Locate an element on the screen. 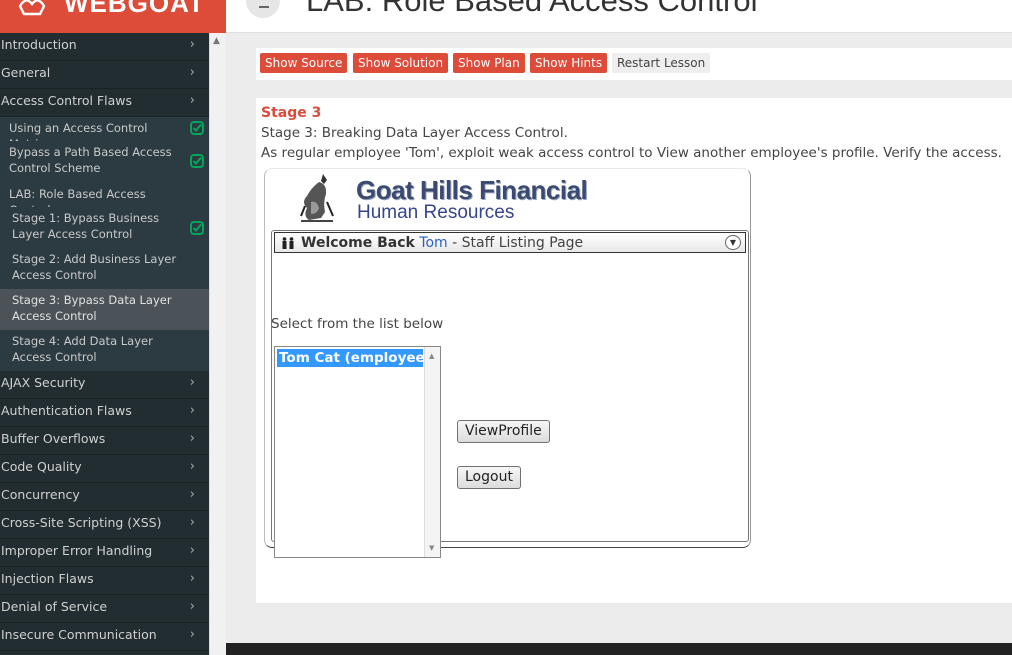 The image size is (1012, 655). page-title: LAB: Role Based Access Control is located at coordinates (532, 9).